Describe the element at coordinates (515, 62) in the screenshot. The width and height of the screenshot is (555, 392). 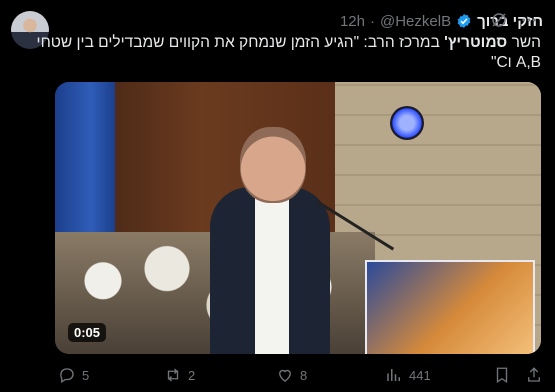
I see `tweet-text-line-2: A,B וC"` at that location.